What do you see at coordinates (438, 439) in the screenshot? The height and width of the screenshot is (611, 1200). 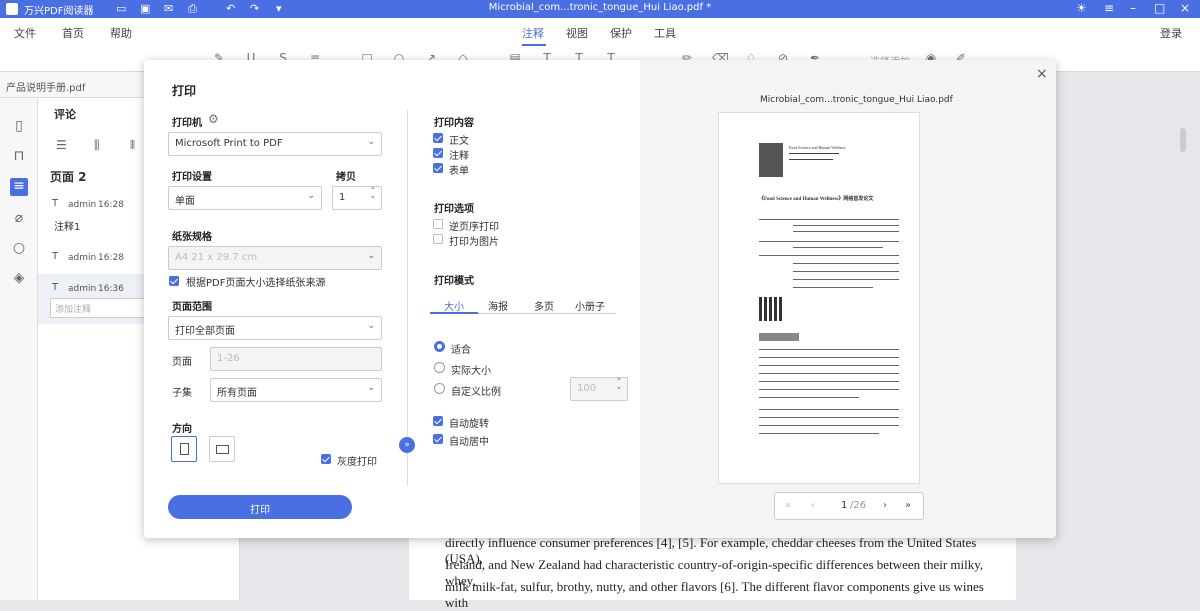 I see `auto-center-checkbox` at bounding box center [438, 439].